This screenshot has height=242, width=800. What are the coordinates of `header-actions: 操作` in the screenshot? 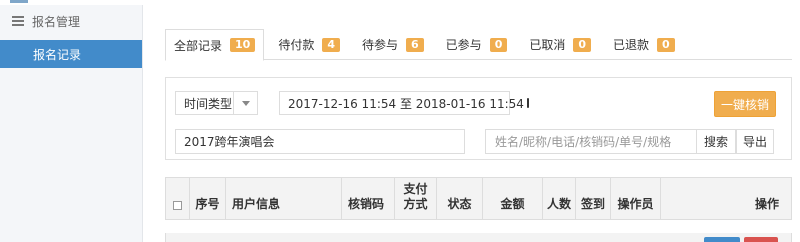 It's located at (766, 204).